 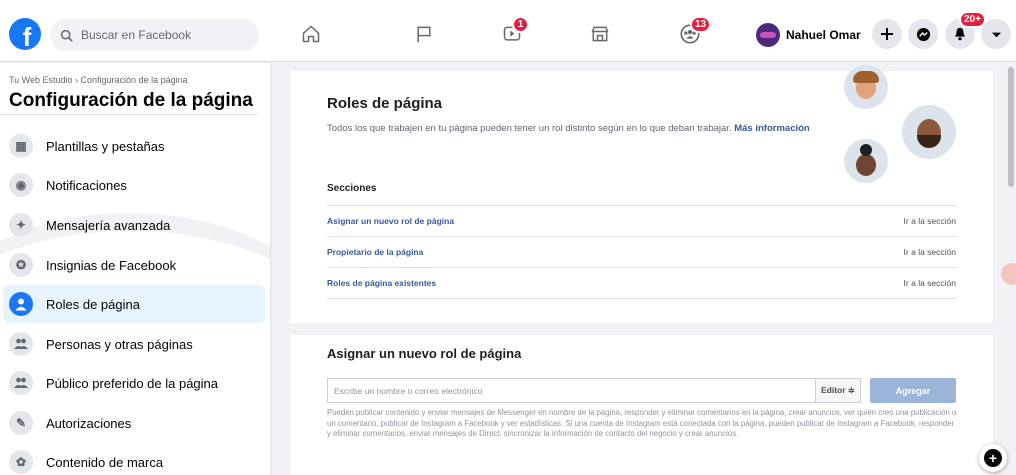 What do you see at coordinates (89, 423) in the screenshot?
I see `sidebar-item-label: Autorizaciones` at bounding box center [89, 423].